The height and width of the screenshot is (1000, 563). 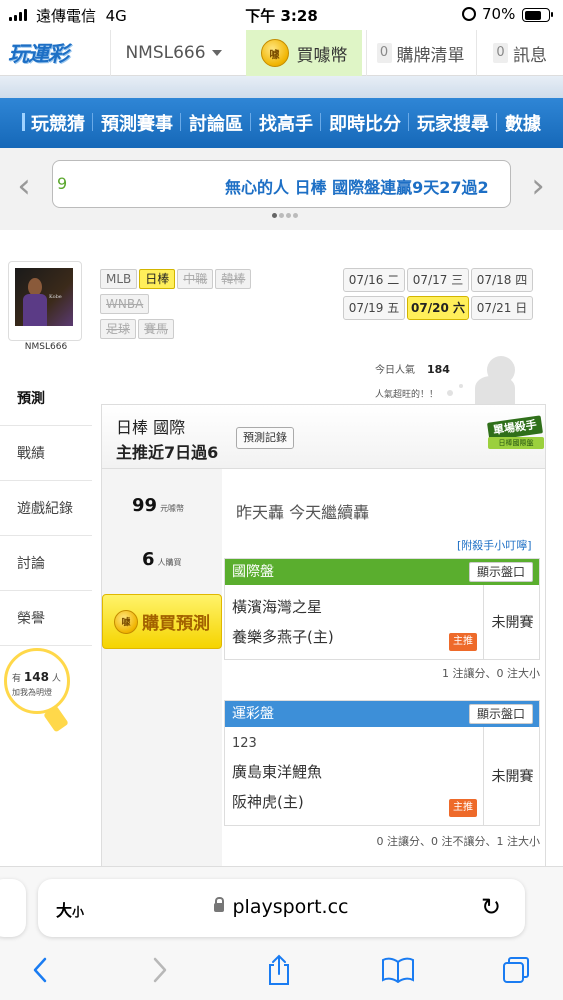 I want to click on prediction-record-button: 預測記錄, so click(x=265, y=438).